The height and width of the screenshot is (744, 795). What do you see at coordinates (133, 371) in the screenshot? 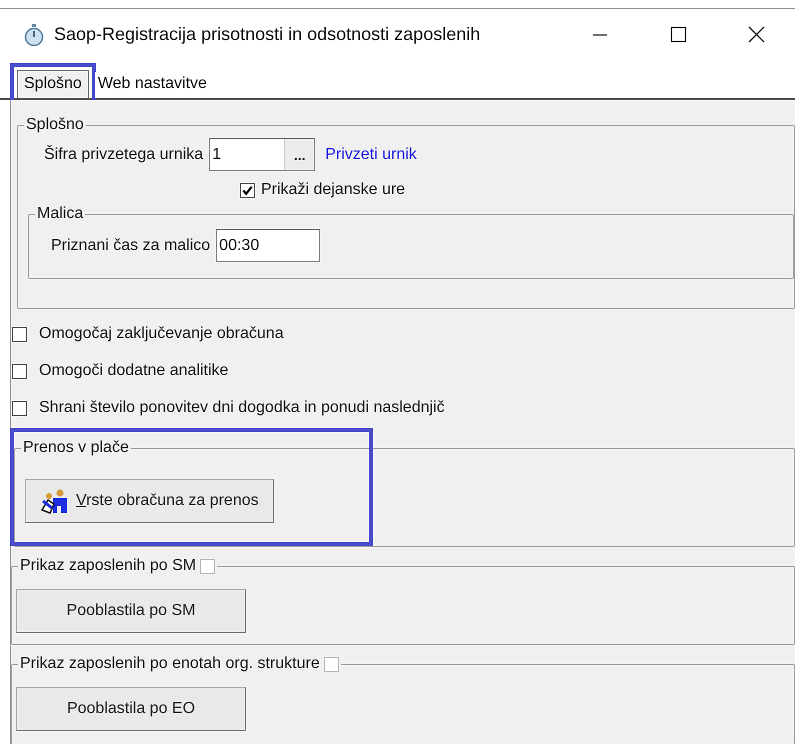
I see `checkbox-label: Omogoči dodatne analitike` at bounding box center [133, 371].